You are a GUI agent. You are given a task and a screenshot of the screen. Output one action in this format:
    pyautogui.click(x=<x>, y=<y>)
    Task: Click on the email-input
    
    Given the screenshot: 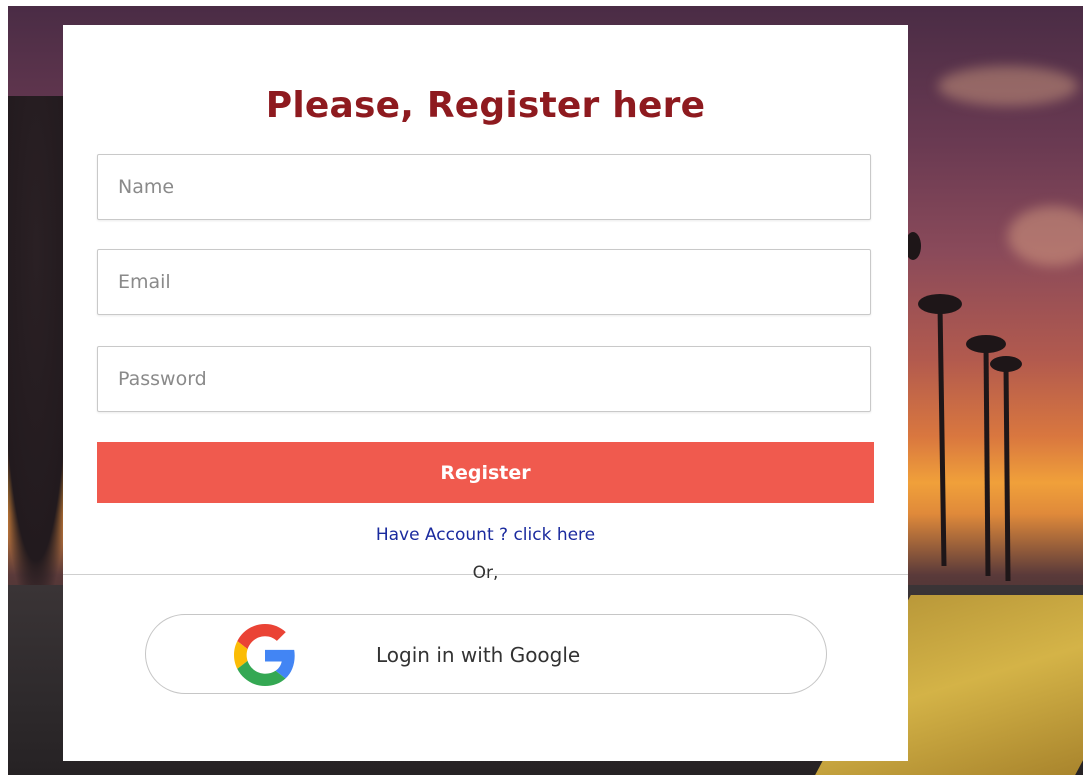 What is the action you would take?
    pyautogui.click(x=484, y=282)
    